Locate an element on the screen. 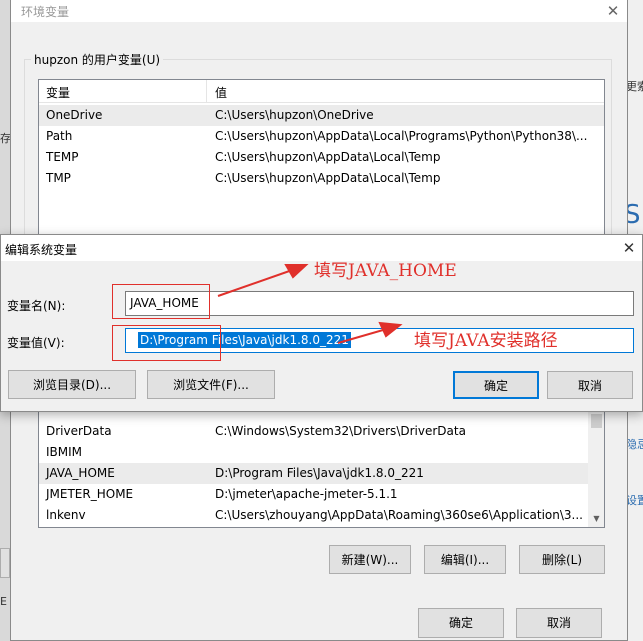 The image size is (643, 641). arrow-line-name is located at coordinates (258, 282).